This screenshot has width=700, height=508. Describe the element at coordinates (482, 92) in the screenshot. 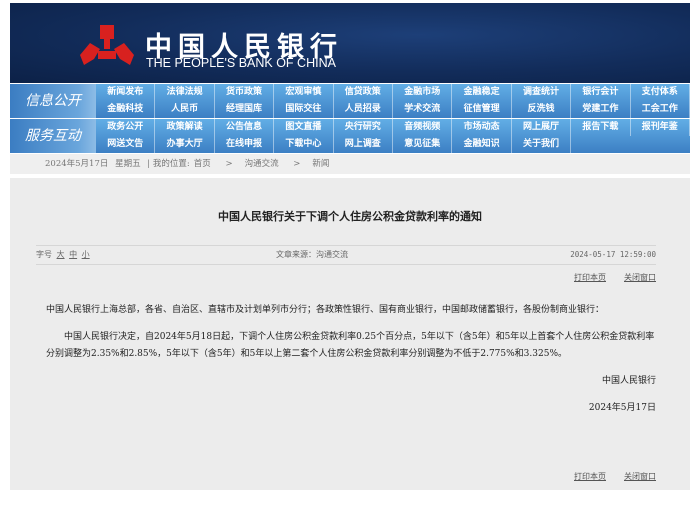

I see `nav-item: 金融稳定` at that location.